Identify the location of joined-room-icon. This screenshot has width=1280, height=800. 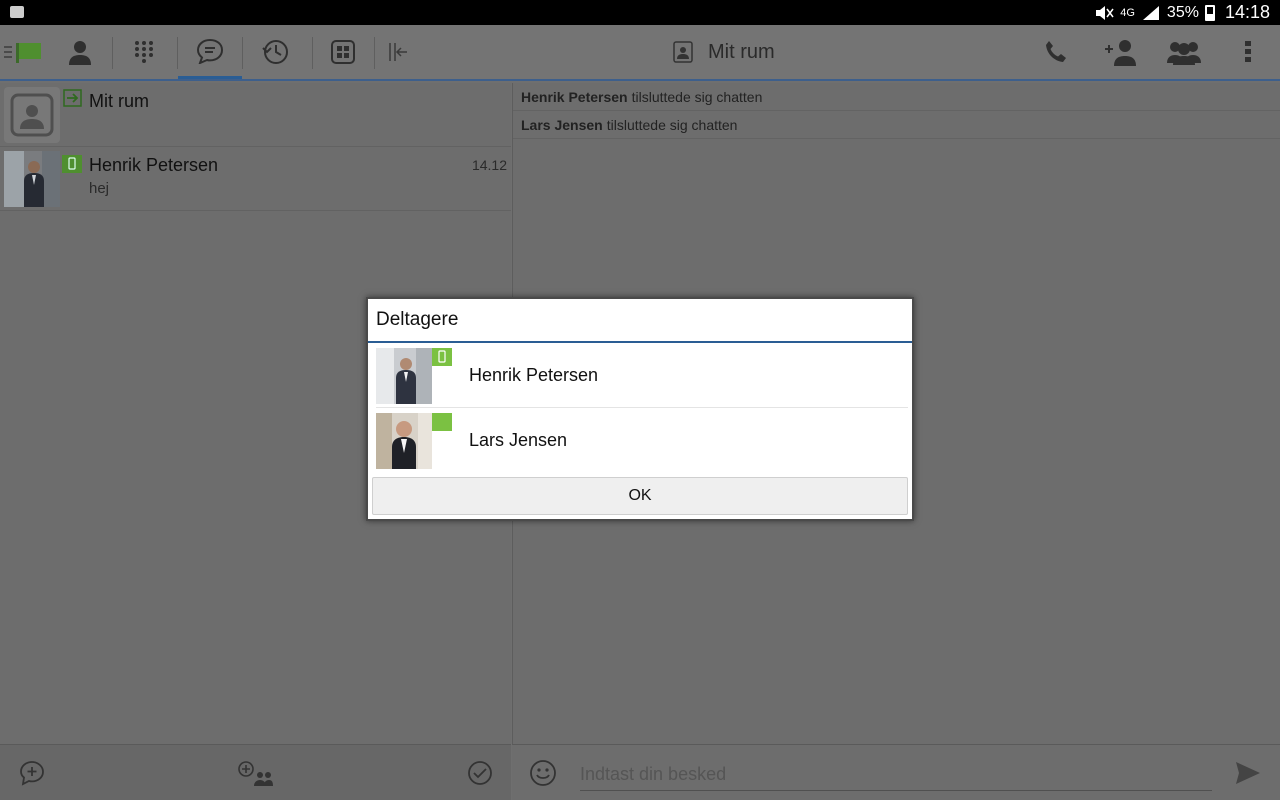
(72, 98).